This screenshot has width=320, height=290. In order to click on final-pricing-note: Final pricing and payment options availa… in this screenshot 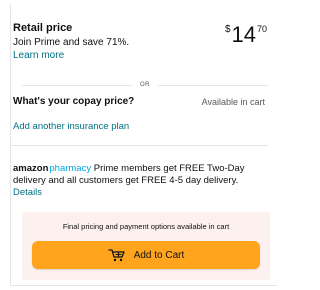, I will do `click(146, 226)`.